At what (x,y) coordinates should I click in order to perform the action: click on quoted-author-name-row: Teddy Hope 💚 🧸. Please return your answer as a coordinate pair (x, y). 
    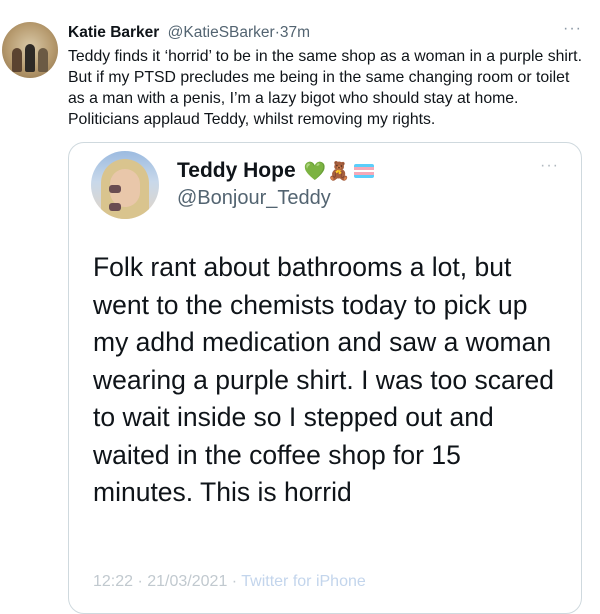
    Looking at the image, I should click on (276, 171).